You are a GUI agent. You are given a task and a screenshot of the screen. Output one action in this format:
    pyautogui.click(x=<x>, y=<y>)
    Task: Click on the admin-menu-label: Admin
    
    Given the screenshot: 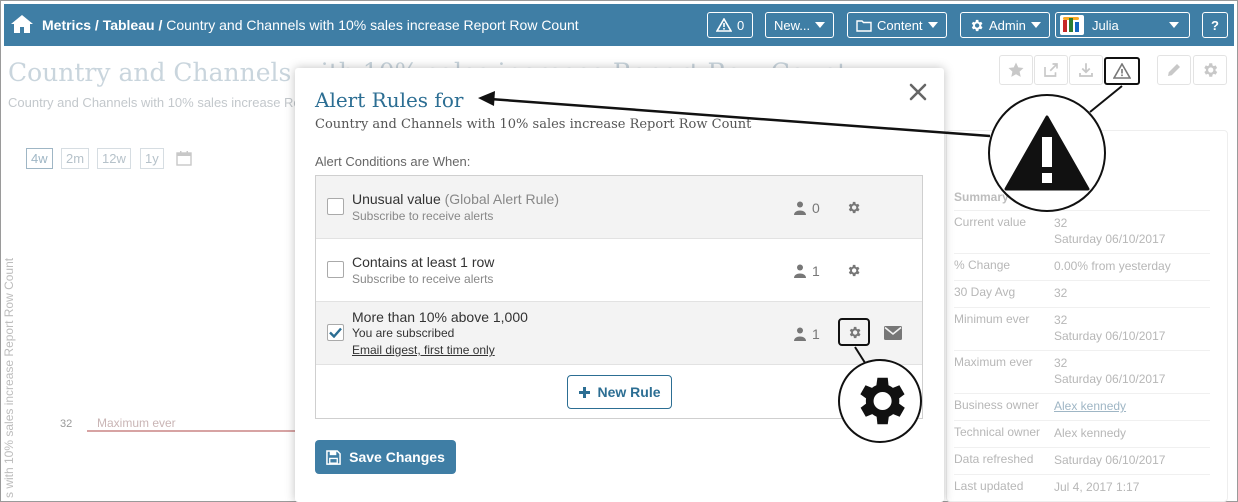 What is the action you would take?
    pyautogui.click(x=1007, y=25)
    